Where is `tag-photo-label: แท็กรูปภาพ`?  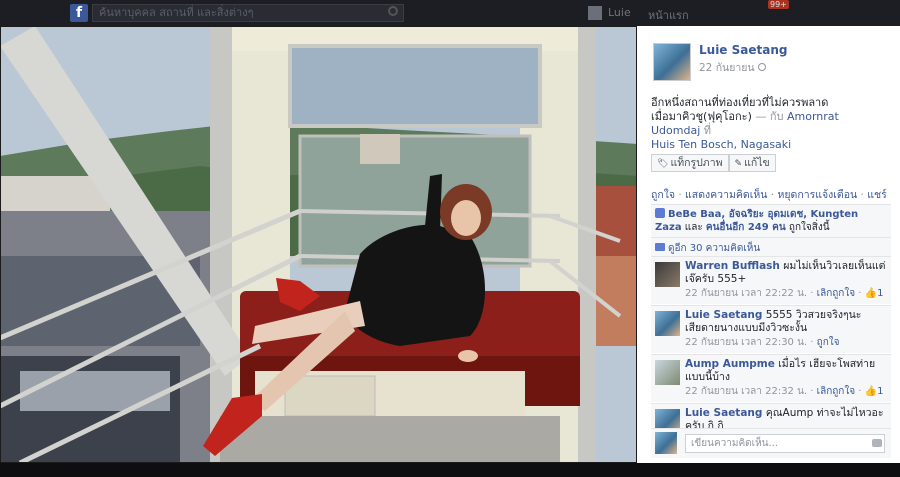 tag-photo-label: แท็กรูปภาพ is located at coordinates (696, 163).